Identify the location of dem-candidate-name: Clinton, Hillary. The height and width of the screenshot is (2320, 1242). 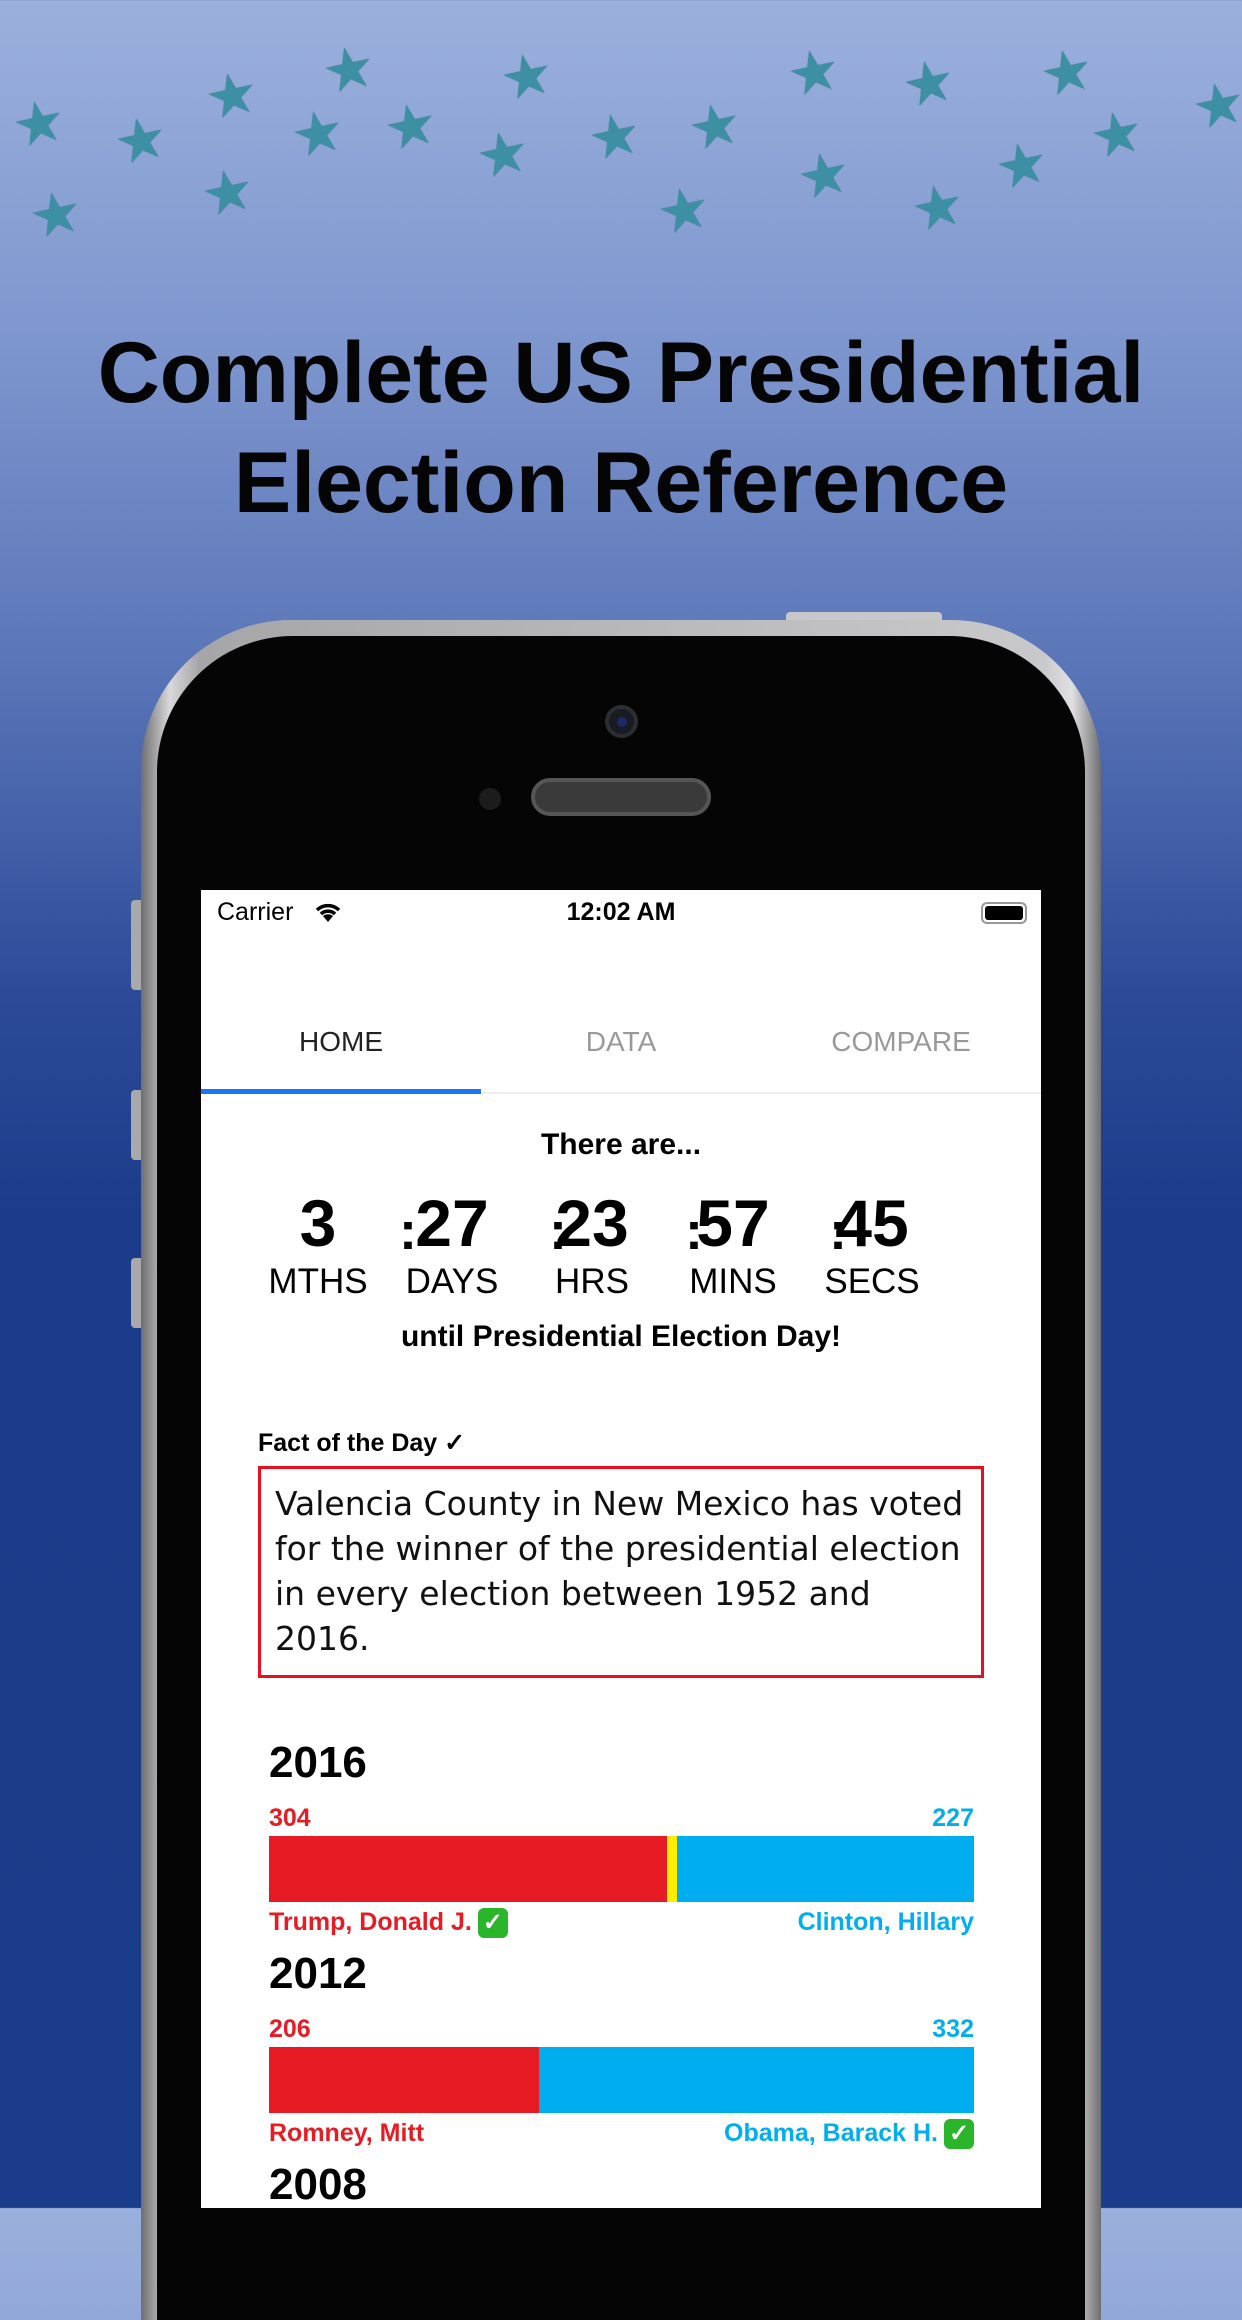
(886, 1922).